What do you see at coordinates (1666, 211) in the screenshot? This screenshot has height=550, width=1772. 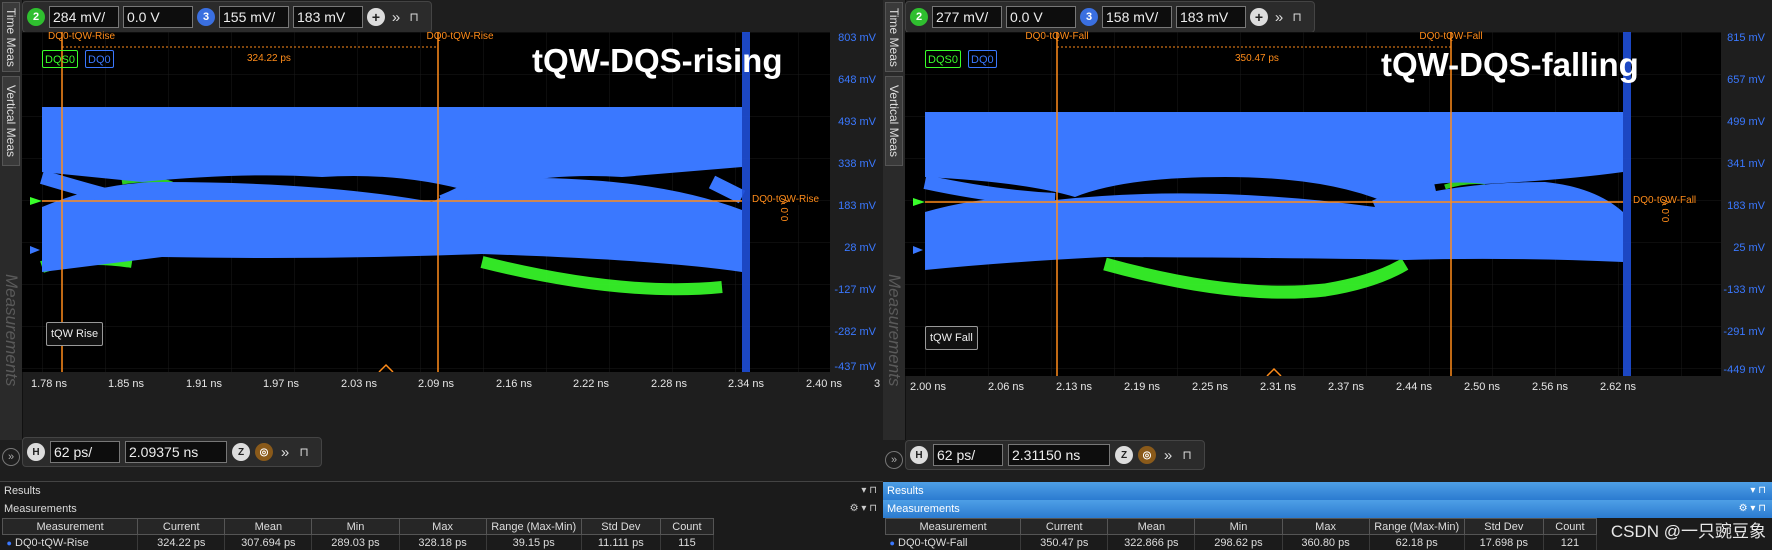 I see `trigger-vertical-value: 0.0 V` at bounding box center [1666, 211].